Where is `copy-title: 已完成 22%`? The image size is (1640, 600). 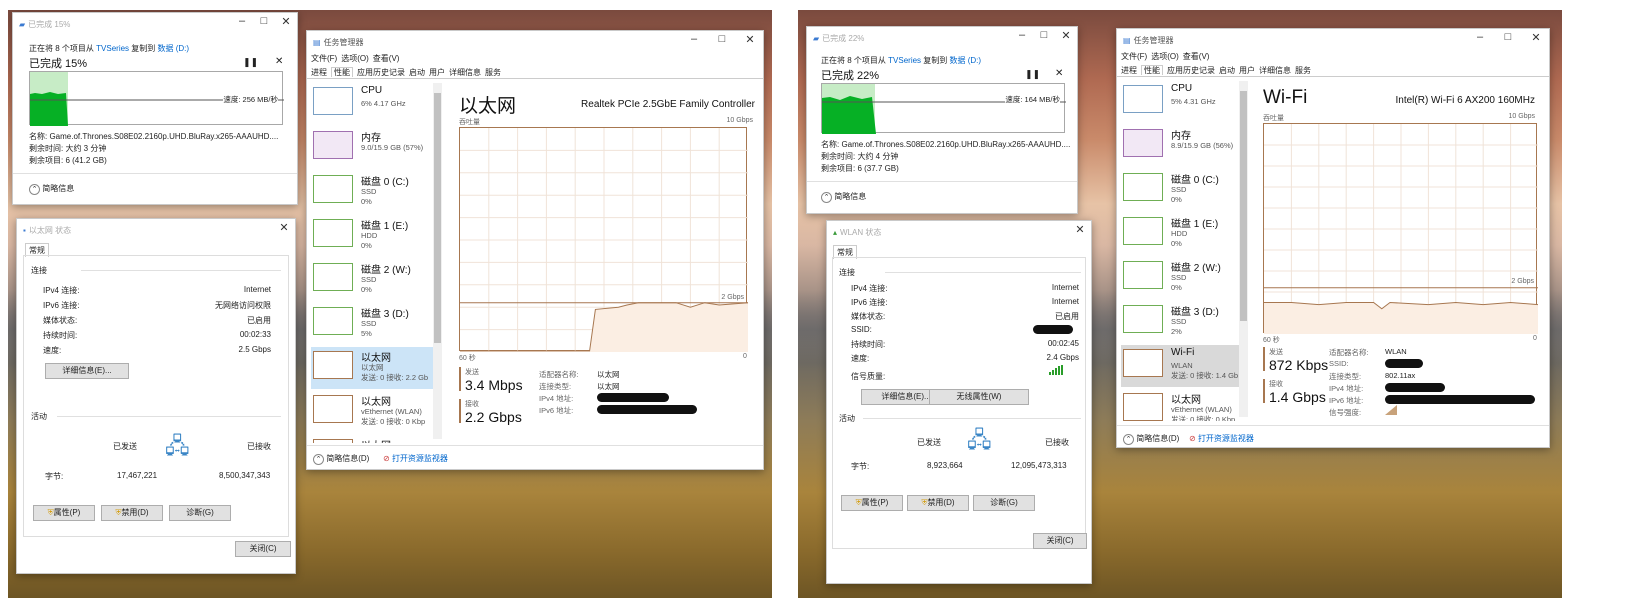
copy-title: 已完成 22% is located at coordinates (843, 38).